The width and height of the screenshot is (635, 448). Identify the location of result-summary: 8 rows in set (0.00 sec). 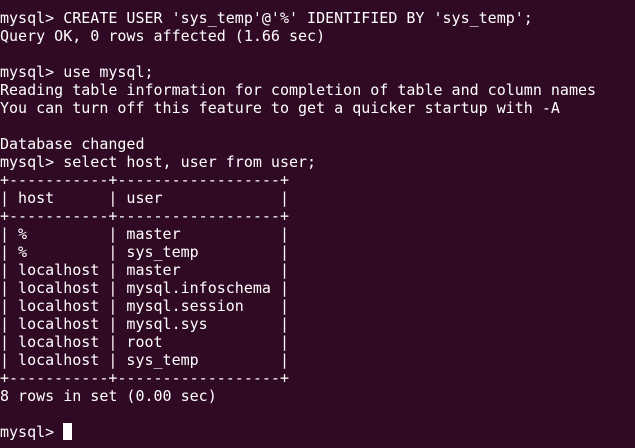
(108, 396).